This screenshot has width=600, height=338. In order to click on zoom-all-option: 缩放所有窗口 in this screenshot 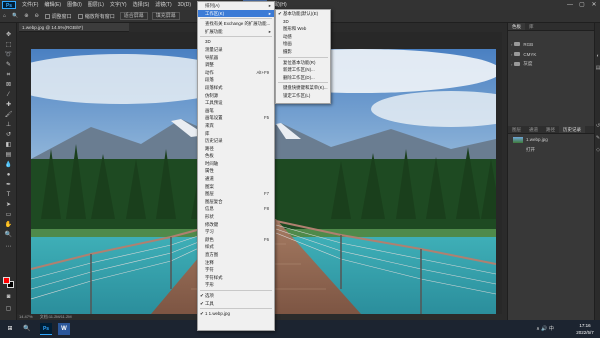, I will do `click(96, 16)`.